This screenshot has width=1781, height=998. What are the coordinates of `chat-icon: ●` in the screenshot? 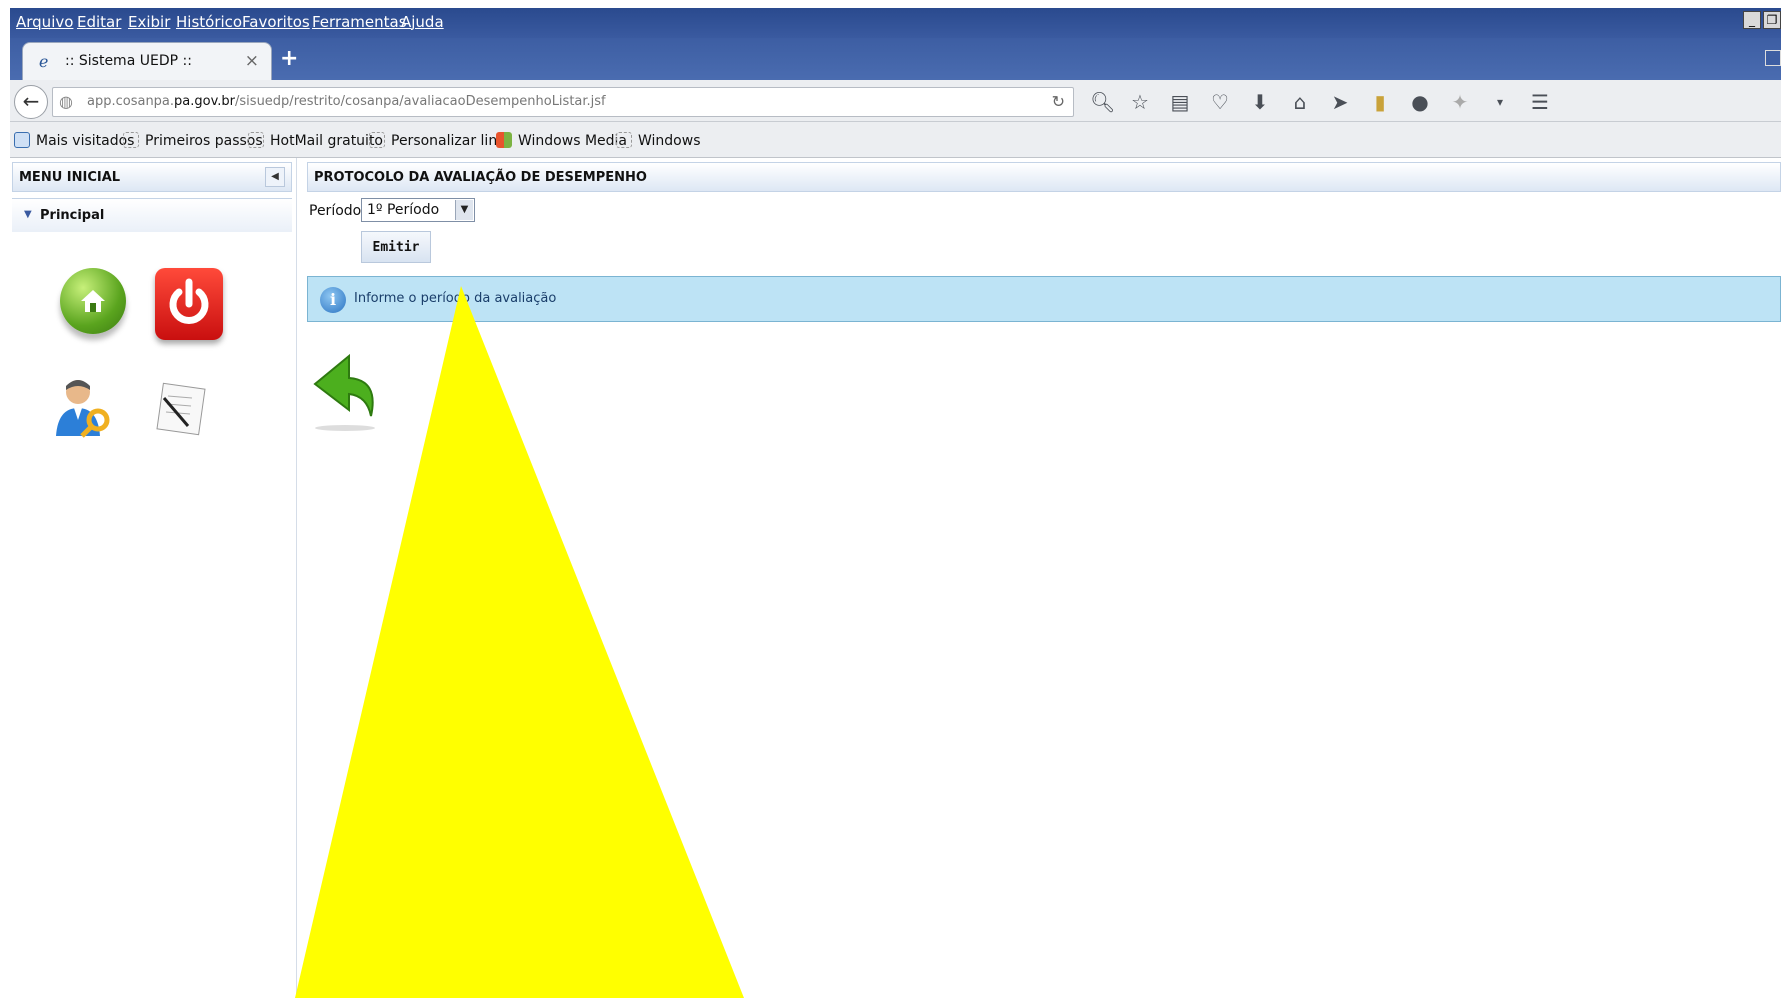 It's located at (1420, 102).